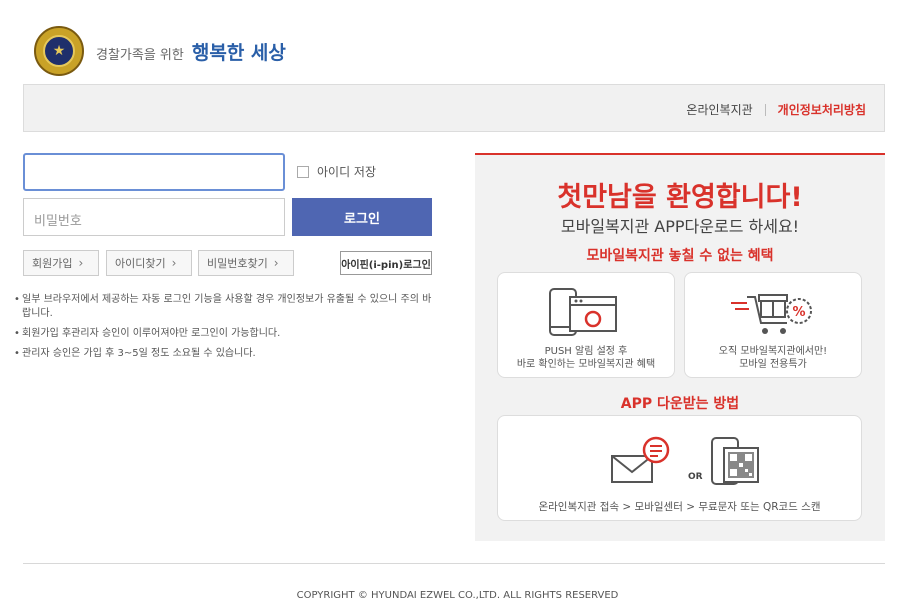  I want to click on police-emblem-center: ★, so click(59, 51).